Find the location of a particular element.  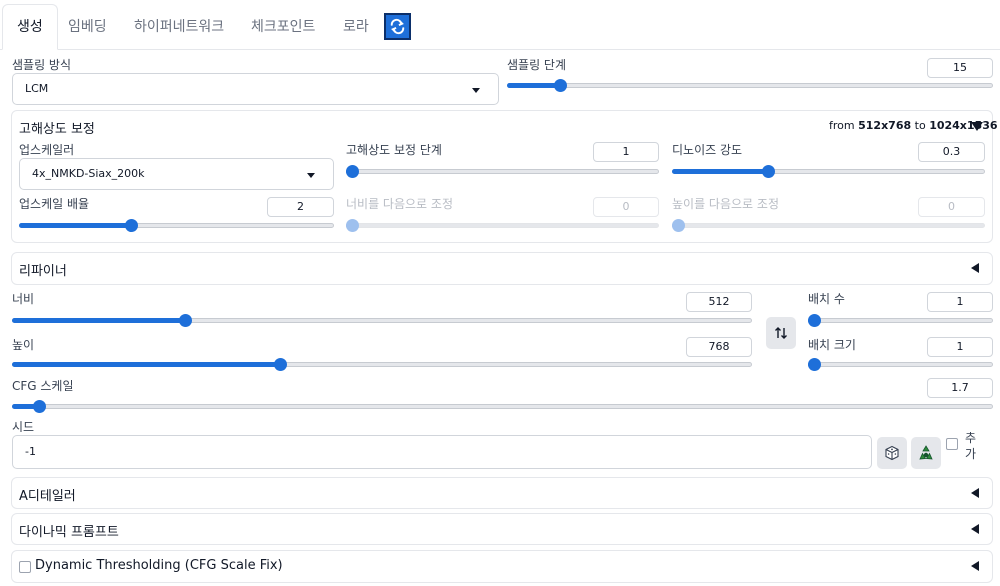

upscaler-label: 업스케일러 is located at coordinates (47, 150).